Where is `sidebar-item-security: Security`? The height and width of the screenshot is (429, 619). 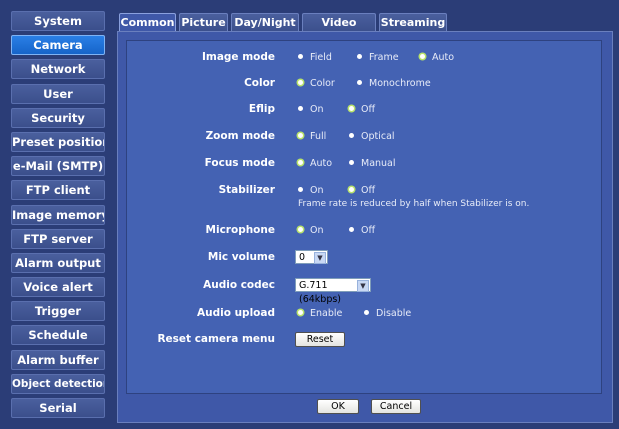
sidebar-item-security: Security is located at coordinates (58, 117).